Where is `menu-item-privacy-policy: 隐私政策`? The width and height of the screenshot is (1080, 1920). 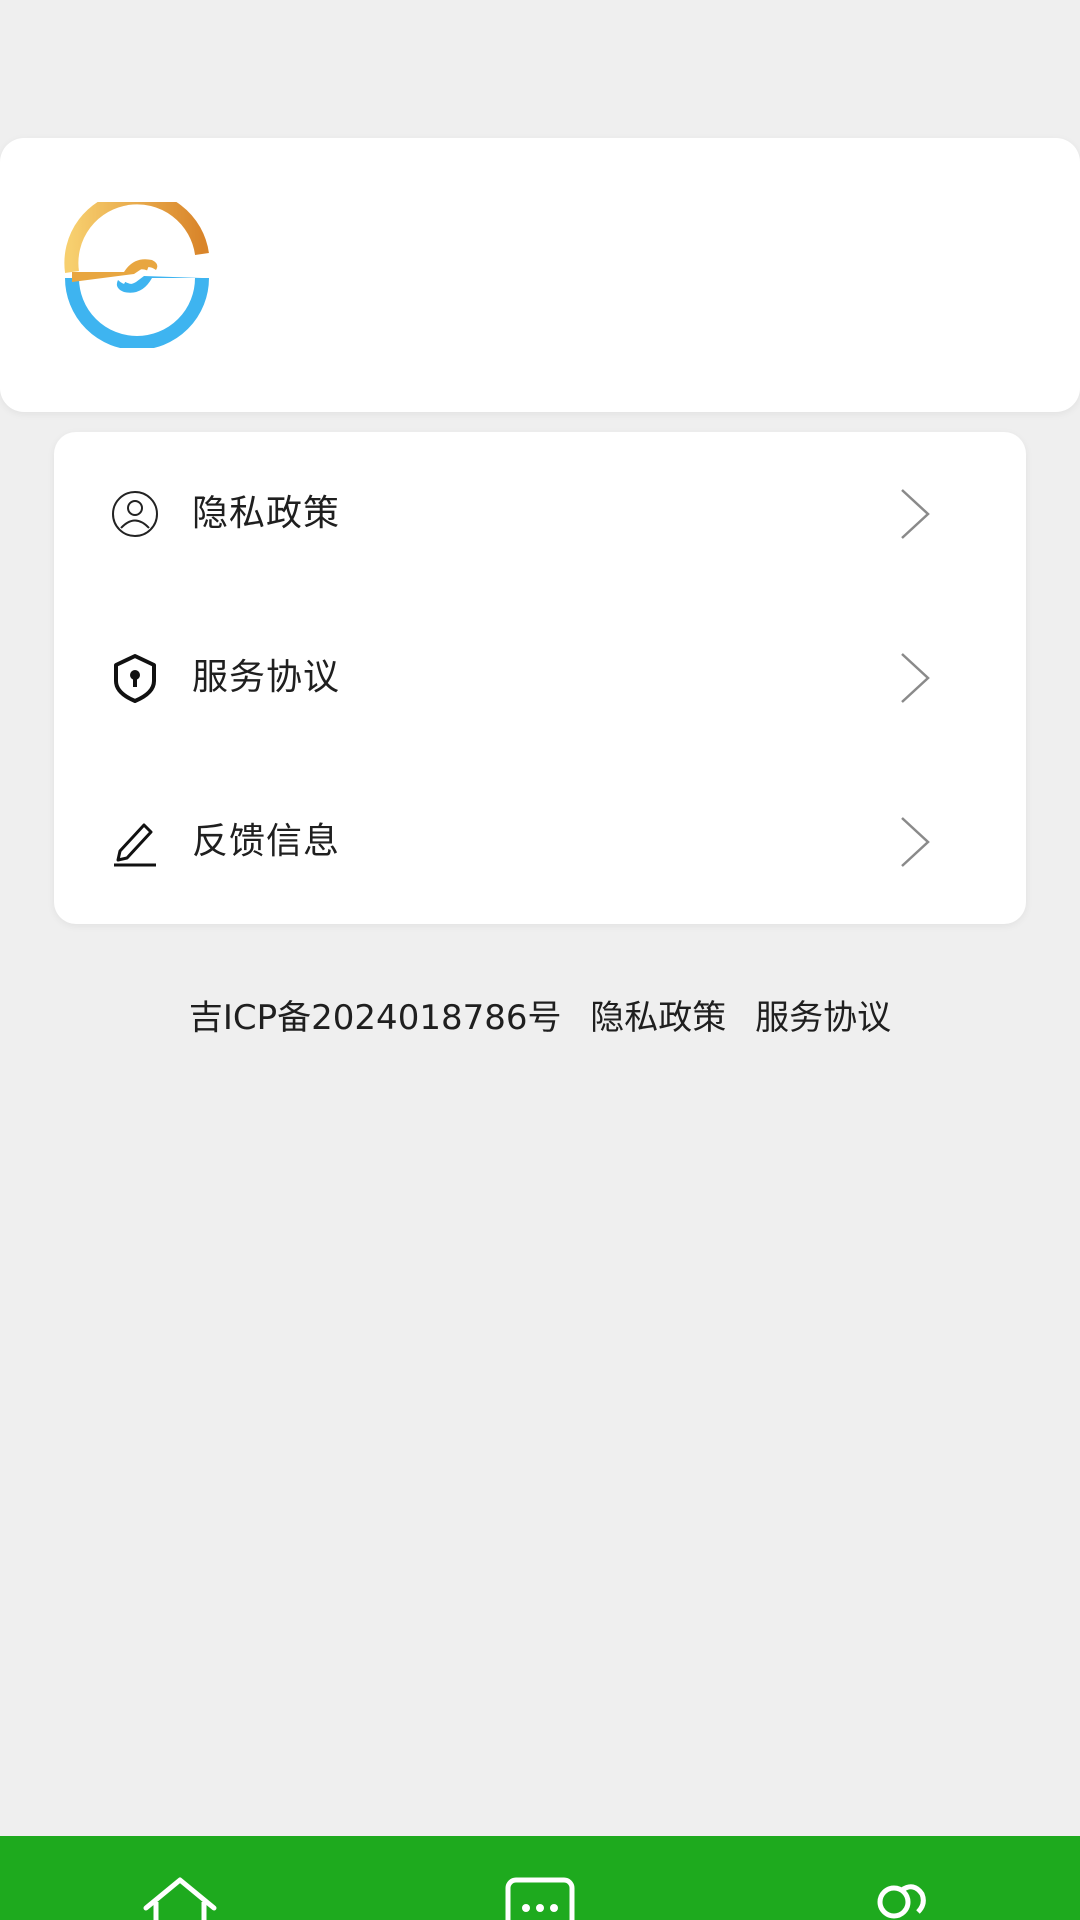
menu-item-privacy-policy: 隐私政策 is located at coordinates (540, 514).